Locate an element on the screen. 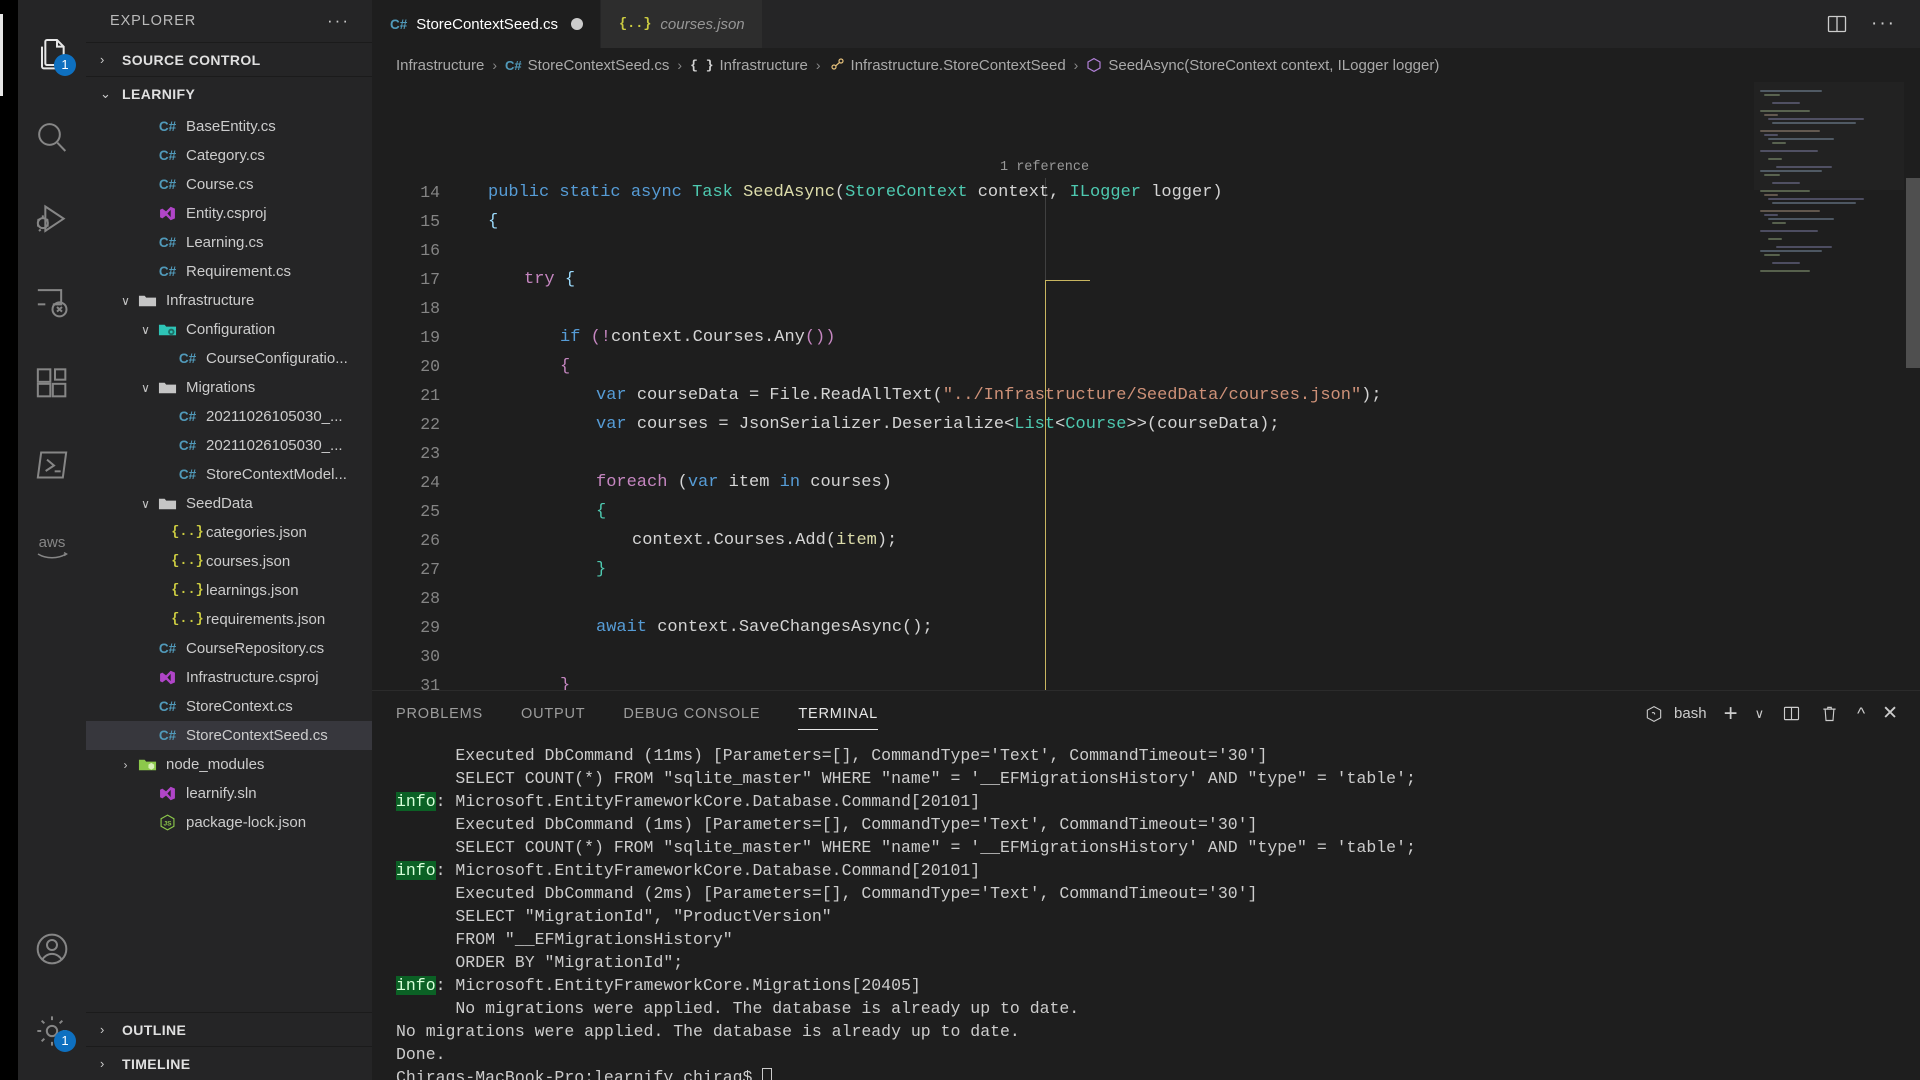 This screenshot has height=1080, width=1920. activity-item-manage: 1 is located at coordinates (52, 1031).